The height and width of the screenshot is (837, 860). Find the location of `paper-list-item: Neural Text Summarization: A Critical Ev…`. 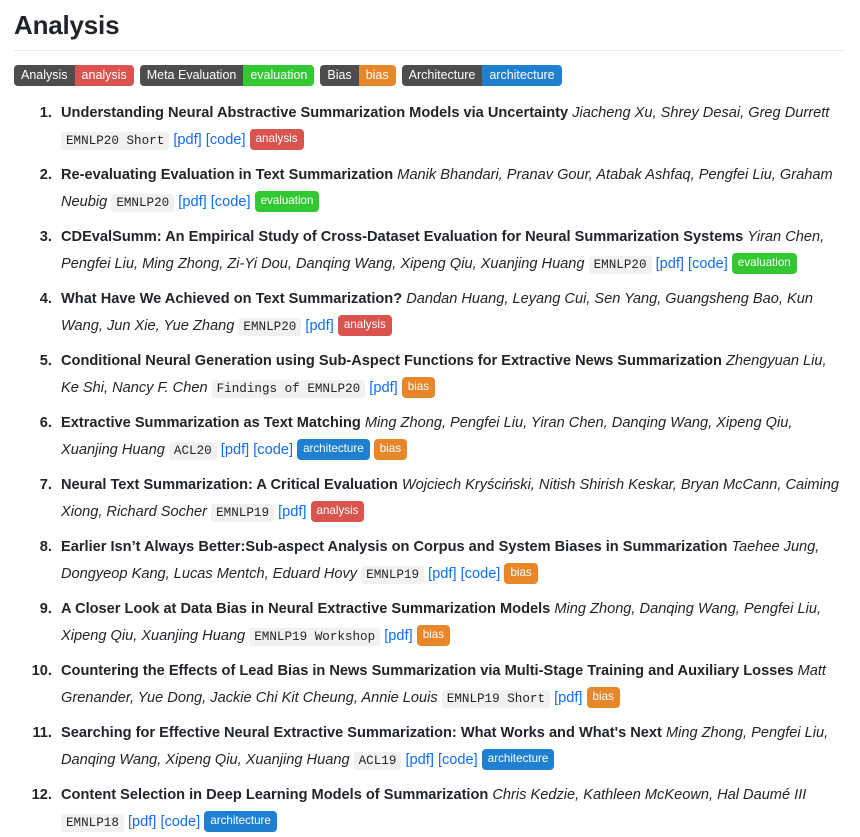

paper-list-item: Neural Text Summarization: A Critical Ev… is located at coordinates (451, 499).